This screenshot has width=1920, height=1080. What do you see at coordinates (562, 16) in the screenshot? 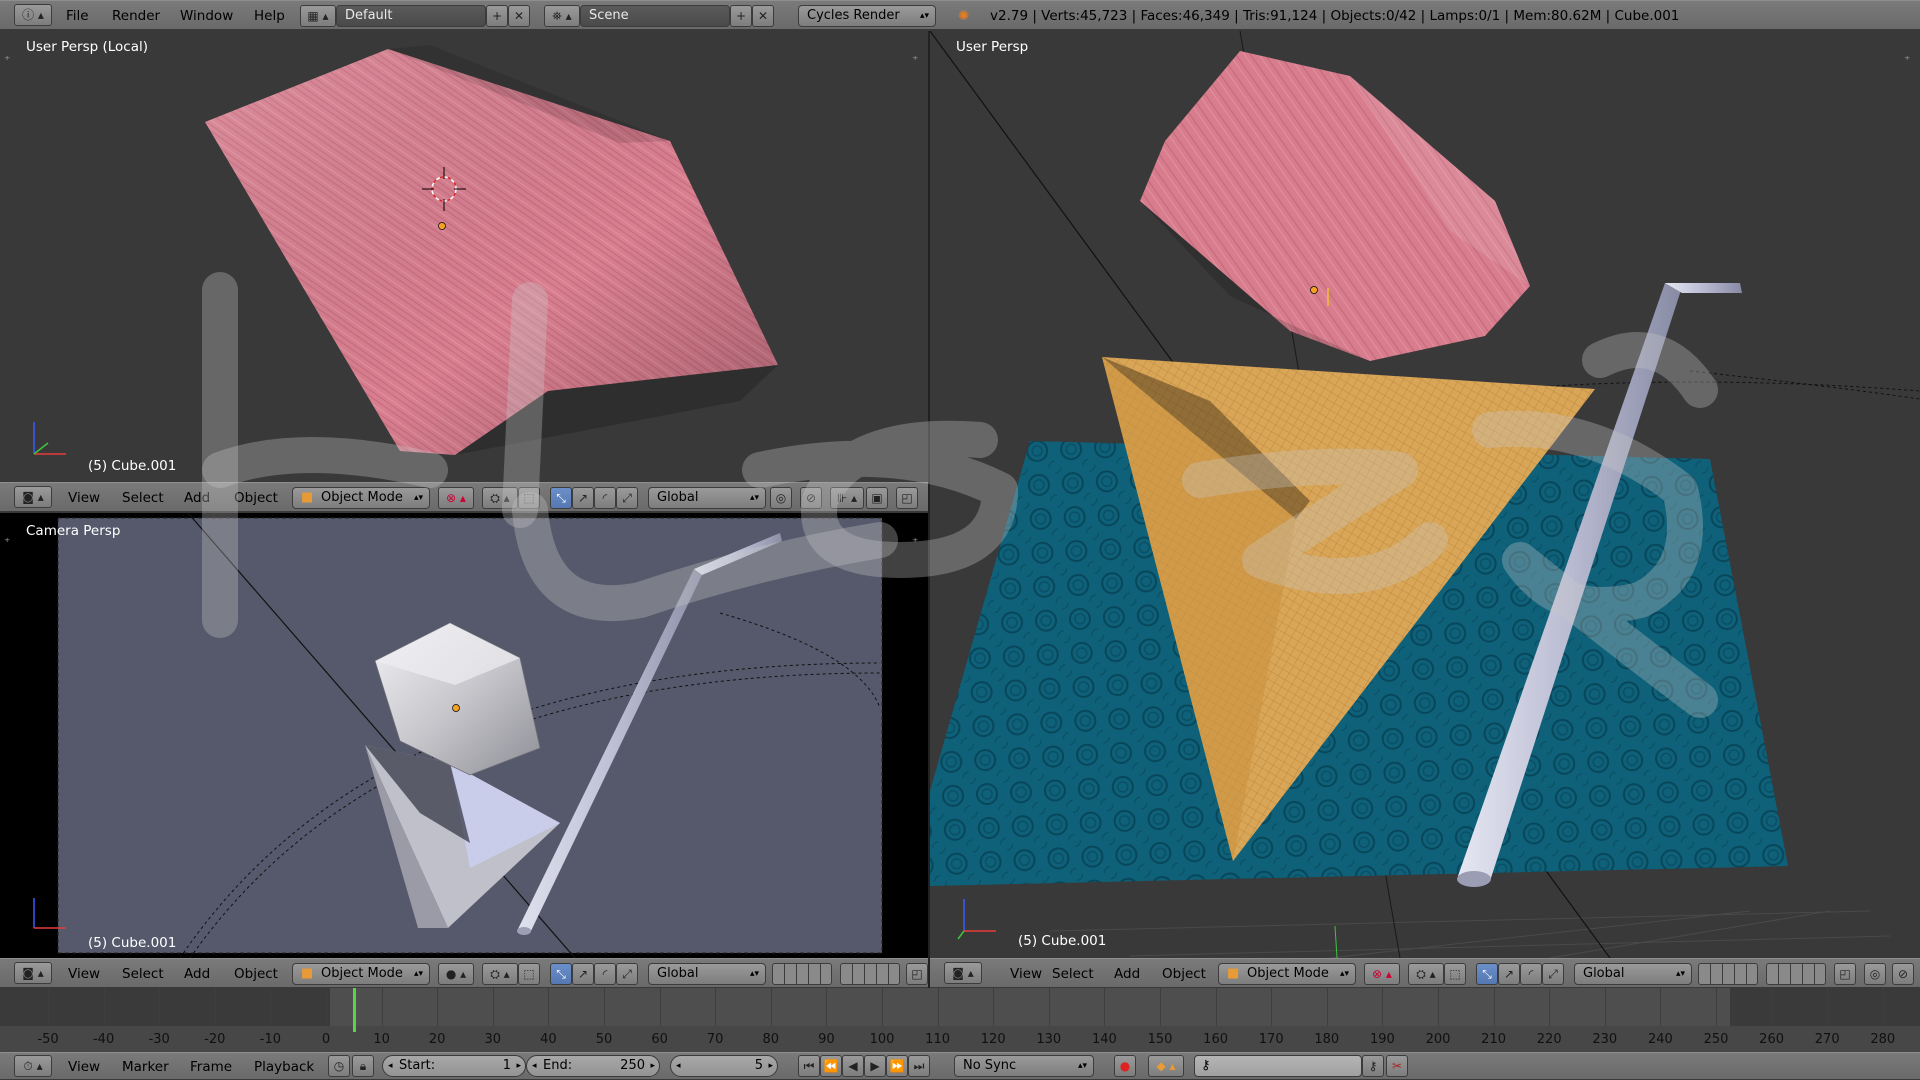
I see `scene-browse-icon: ⛯ ▴` at bounding box center [562, 16].